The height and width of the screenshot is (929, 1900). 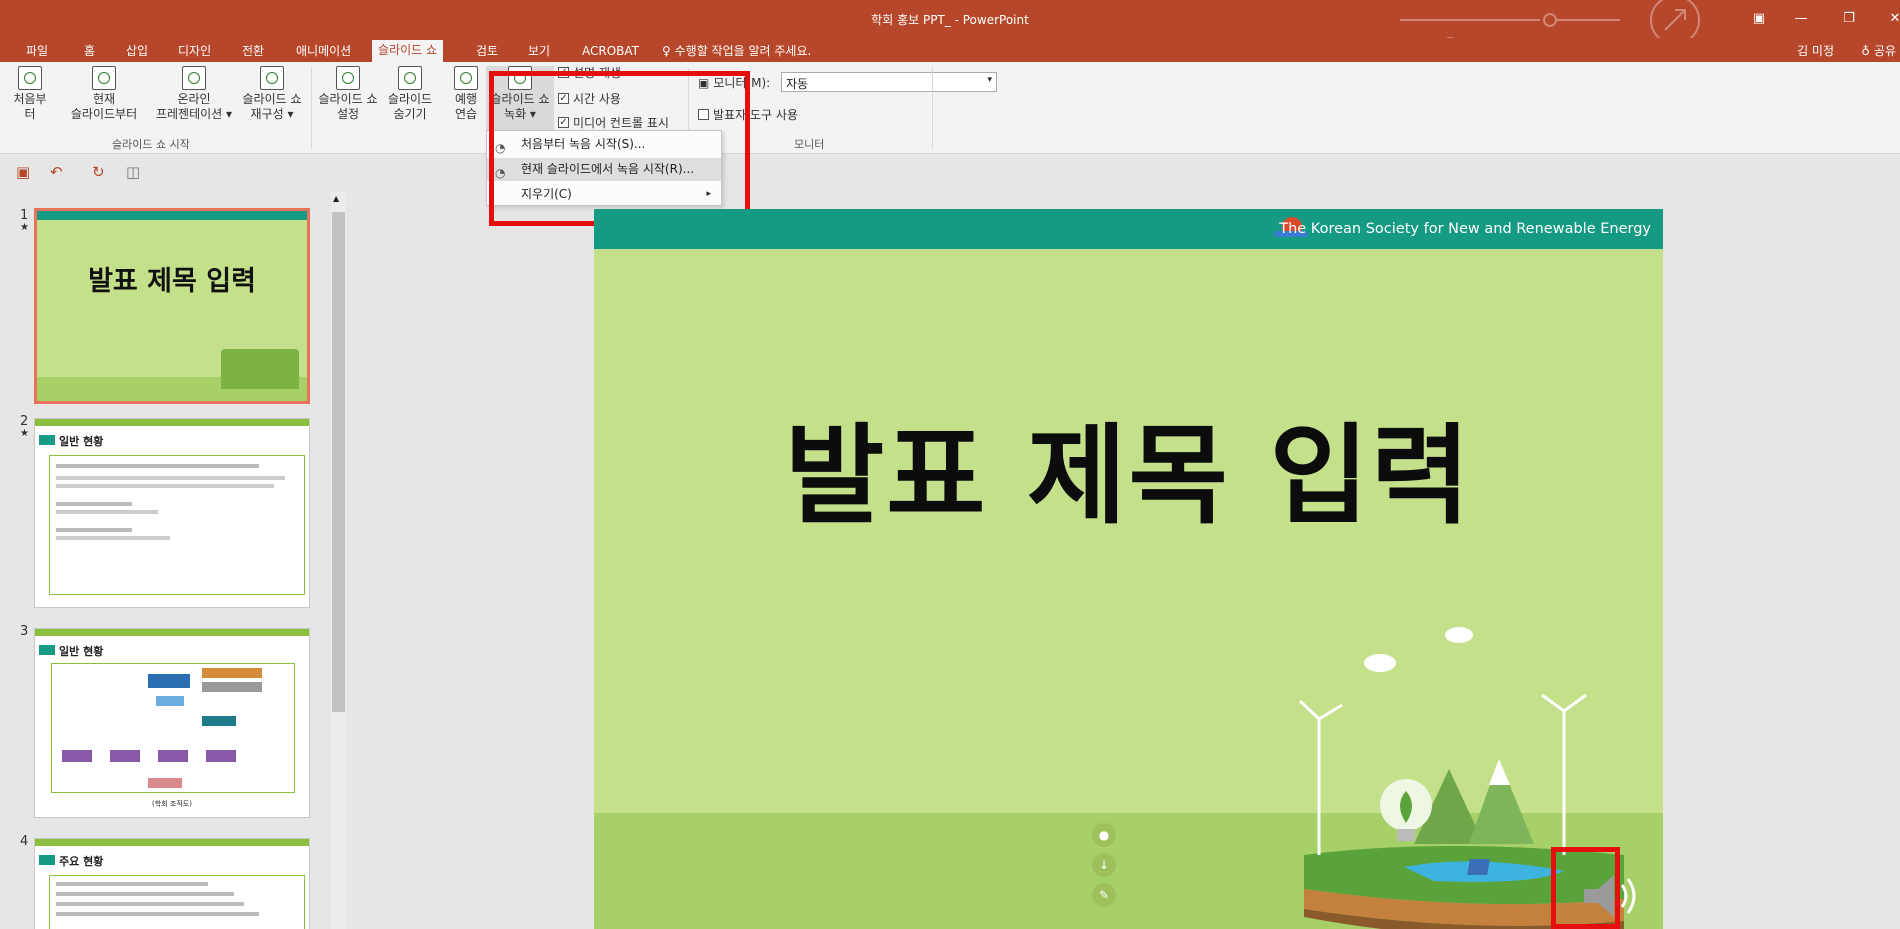 What do you see at coordinates (23, 172) in the screenshot?
I see `save-icon: ▣` at bounding box center [23, 172].